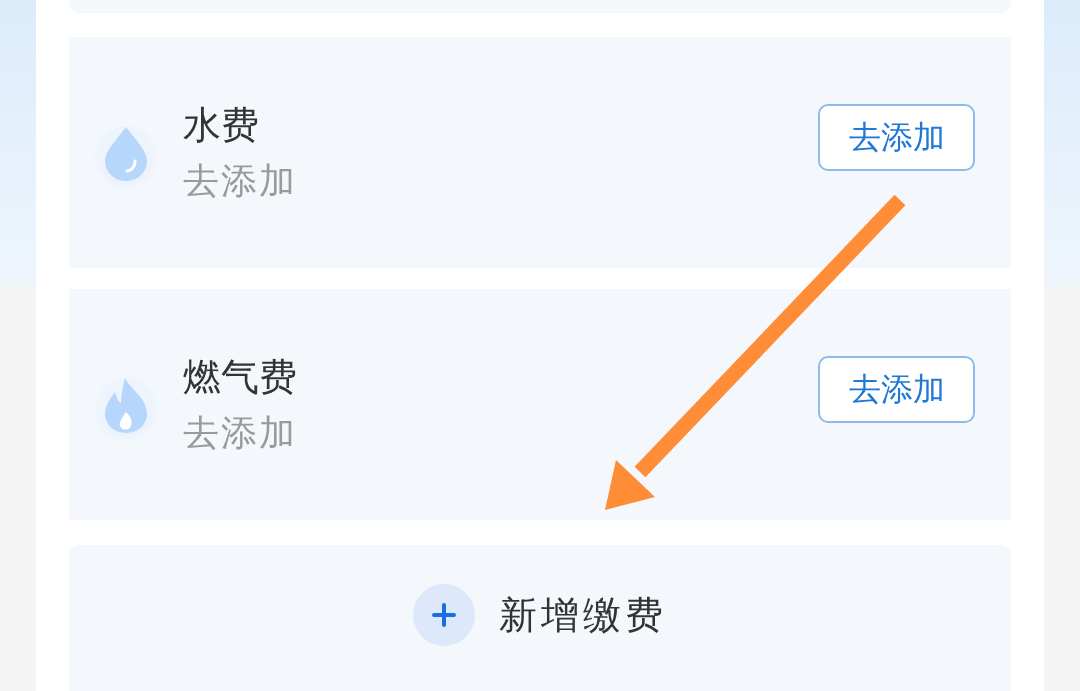 The width and height of the screenshot is (1080, 691). I want to click on plus-icon, so click(444, 615).